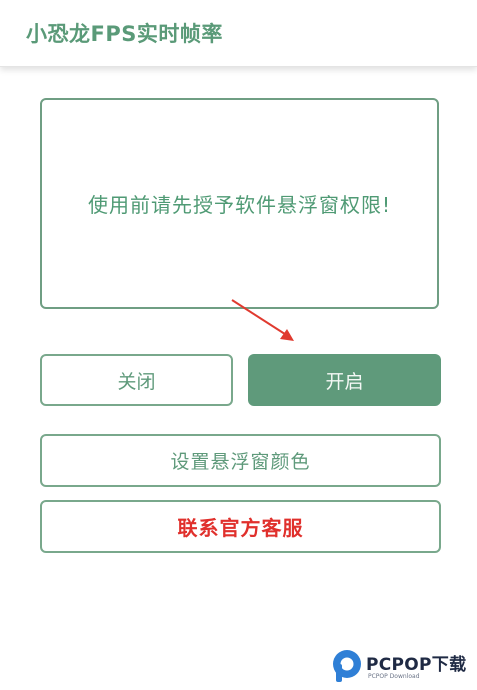 This screenshot has width=477, height=690. I want to click on permission-message-text: 使用前请先授予软件悬浮窗权限!, so click(239, 205).